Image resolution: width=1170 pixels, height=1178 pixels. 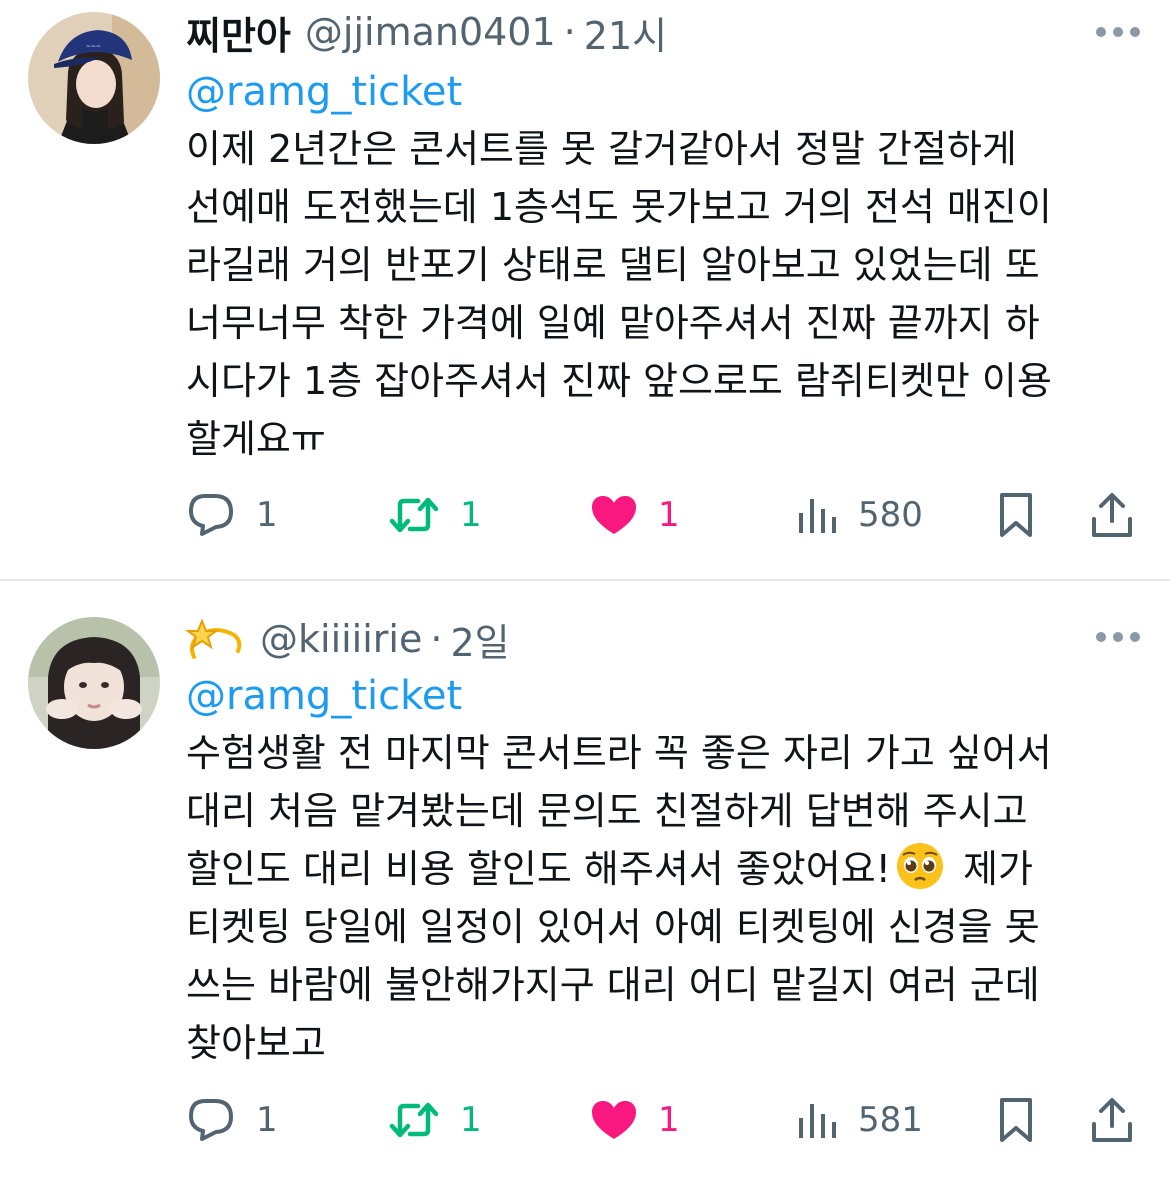 I want to click on views-button: 580, so click(x=859, y=515).